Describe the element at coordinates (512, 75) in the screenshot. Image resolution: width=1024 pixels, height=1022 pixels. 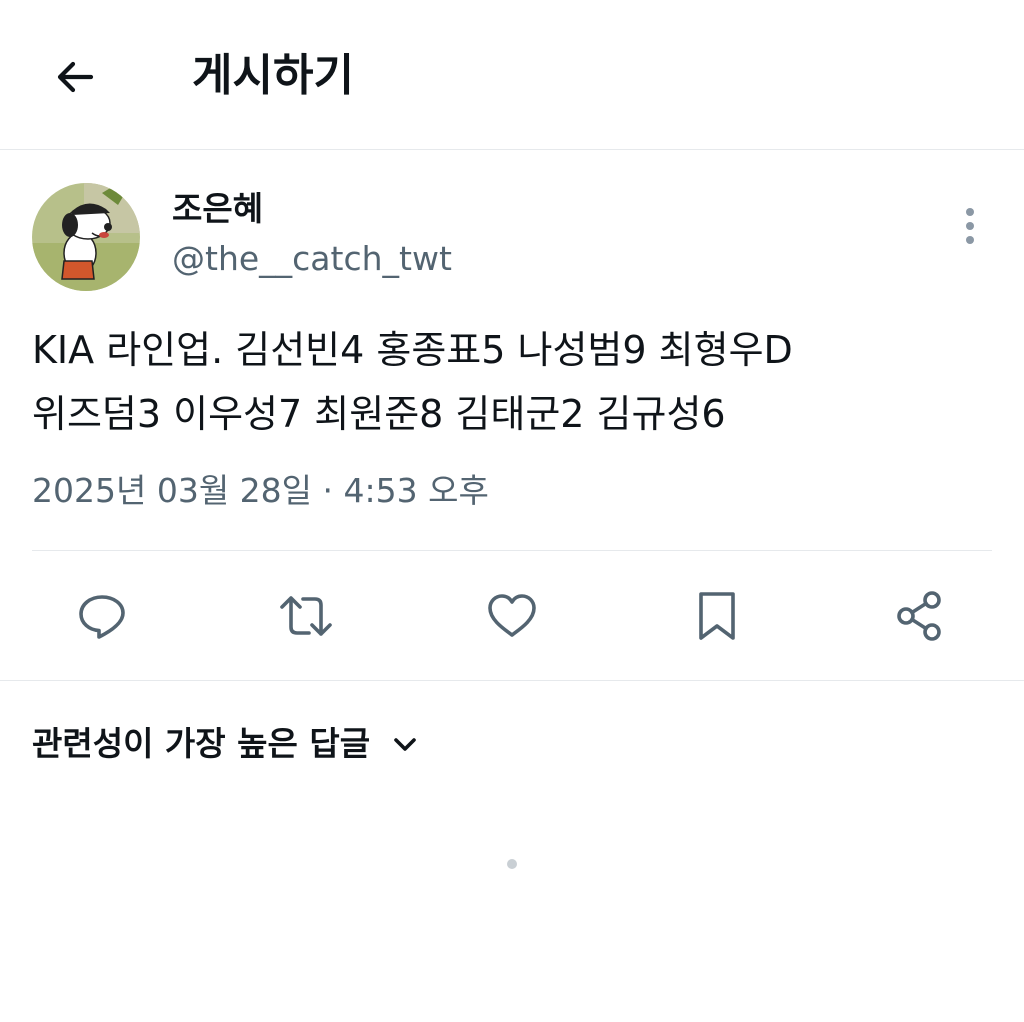
I see `top-app-bar: 게시하기` at that location.